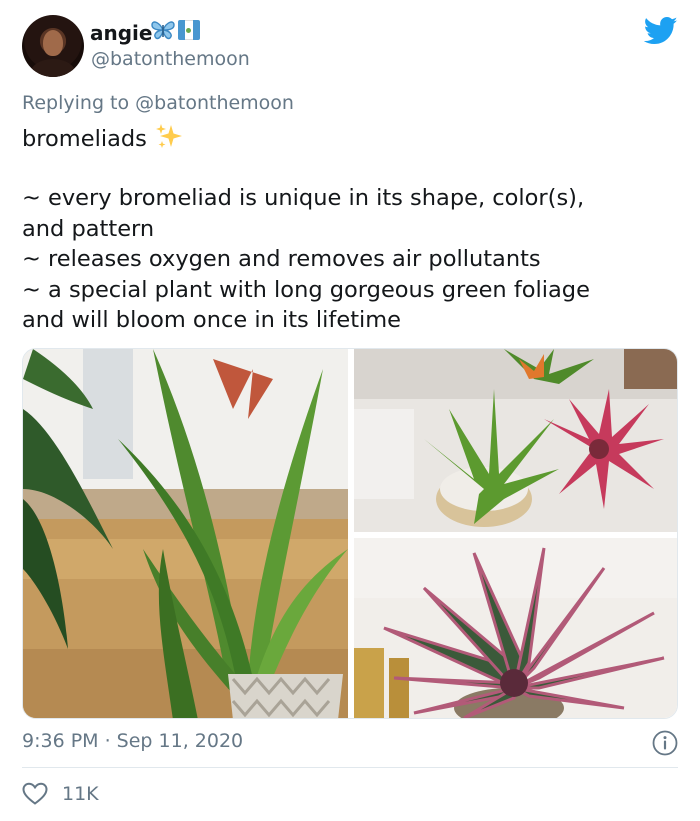 The image size is (700, 821). What do you see at coordinates (53, 46) in the screenshot?
I see `avatar` at bounding box center [53, 46].